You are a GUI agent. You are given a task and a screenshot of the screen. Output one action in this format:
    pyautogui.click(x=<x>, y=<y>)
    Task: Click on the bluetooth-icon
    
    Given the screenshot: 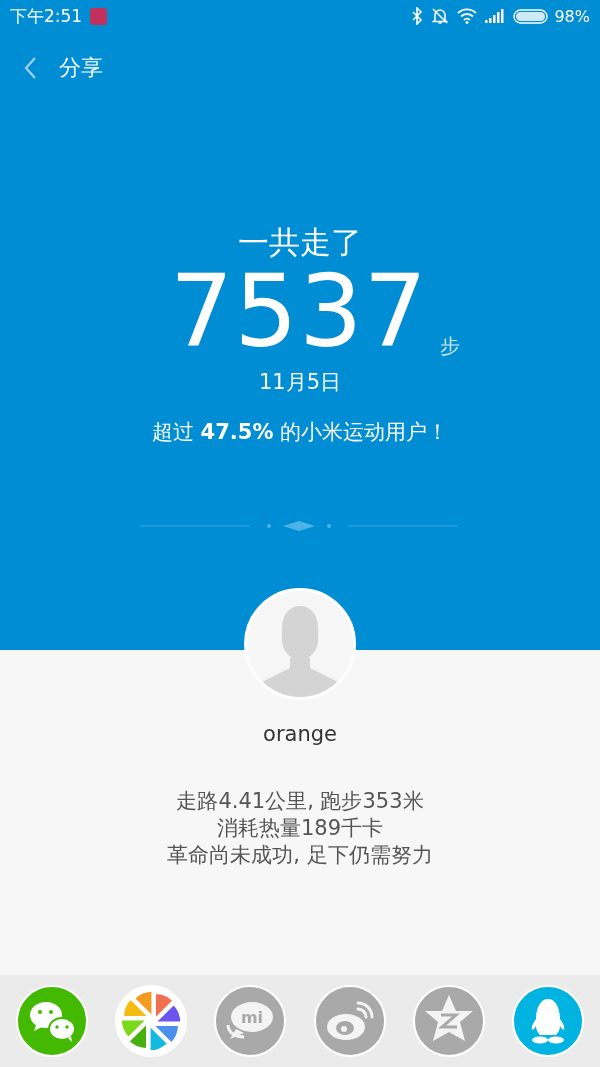 What is the action you would take?
    pyautogui.click(x=417, y=16)
    